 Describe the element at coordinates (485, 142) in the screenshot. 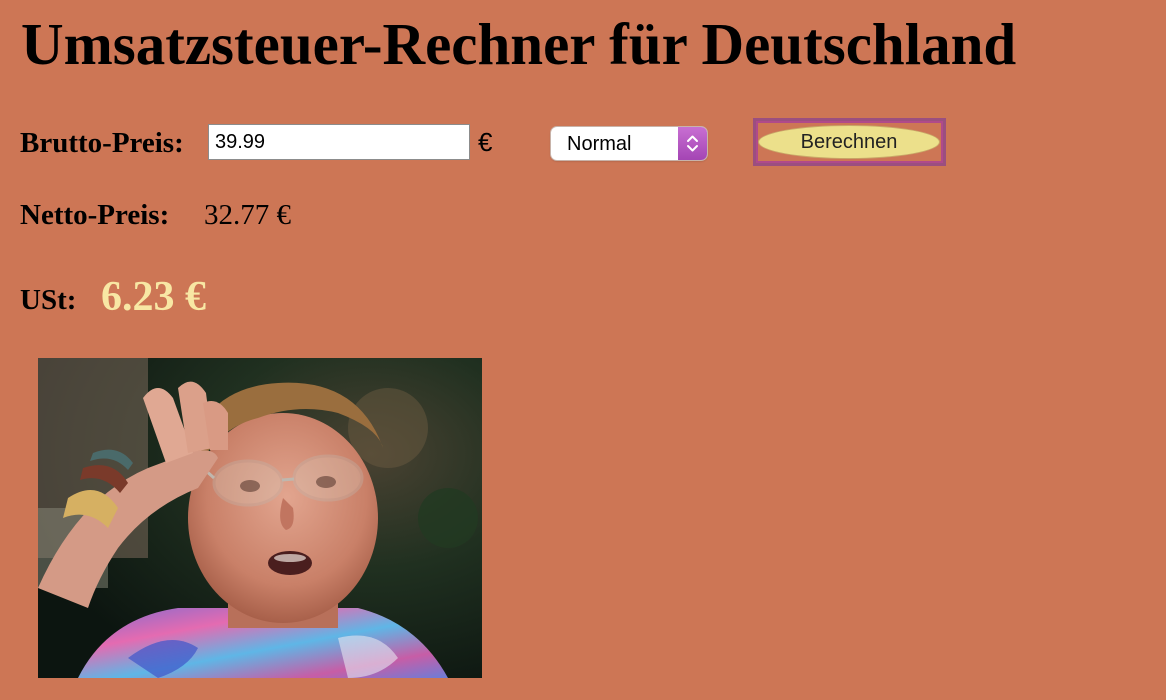

I see `currency-symbol: €` at that location.